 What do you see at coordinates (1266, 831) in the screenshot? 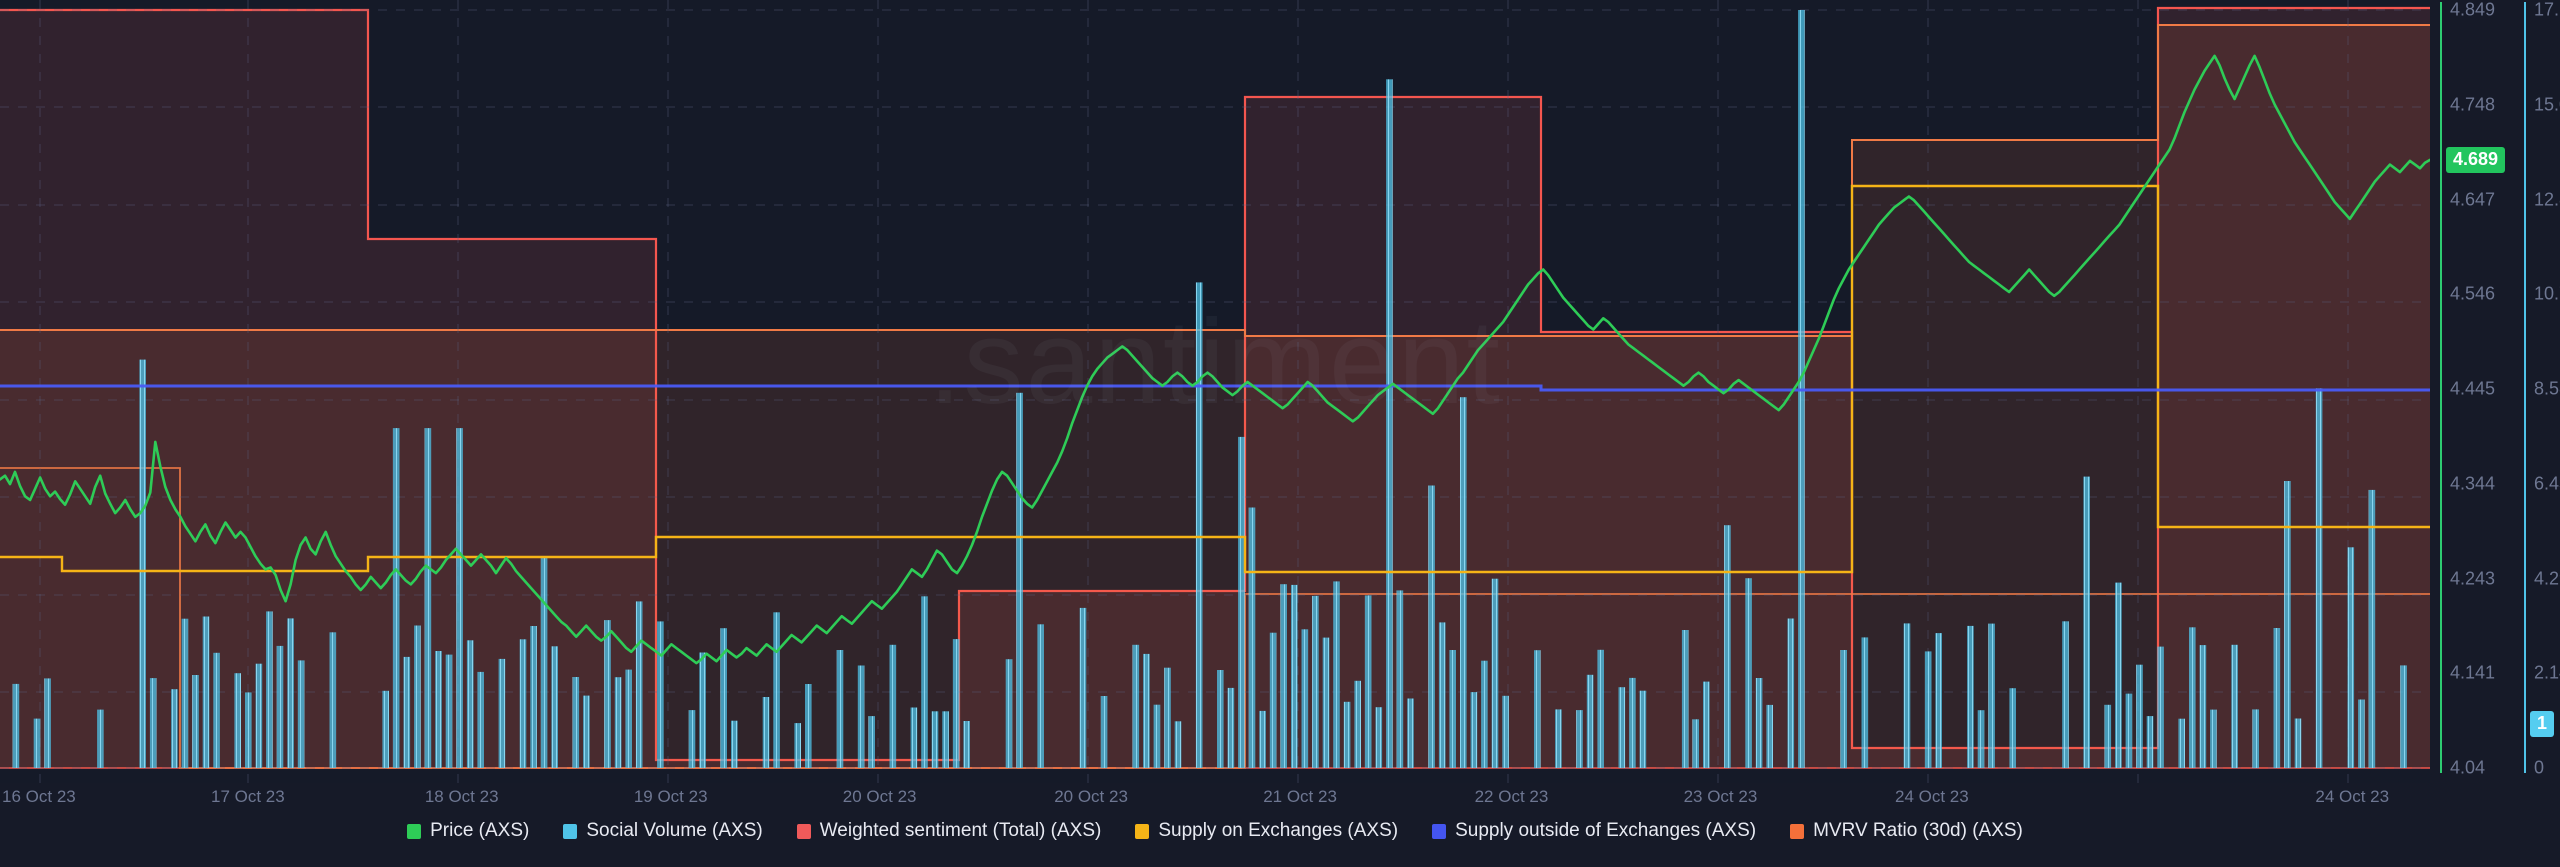
I see `legend-item-supply_on_exchanges: Supply on Exchanges (AXS)` at bounding box center [1266, 831].